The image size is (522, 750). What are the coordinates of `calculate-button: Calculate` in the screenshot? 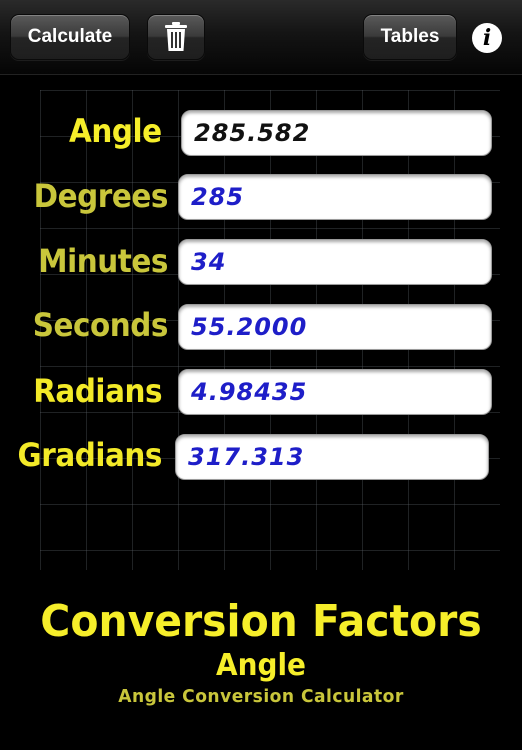 It's located at (70, 37).